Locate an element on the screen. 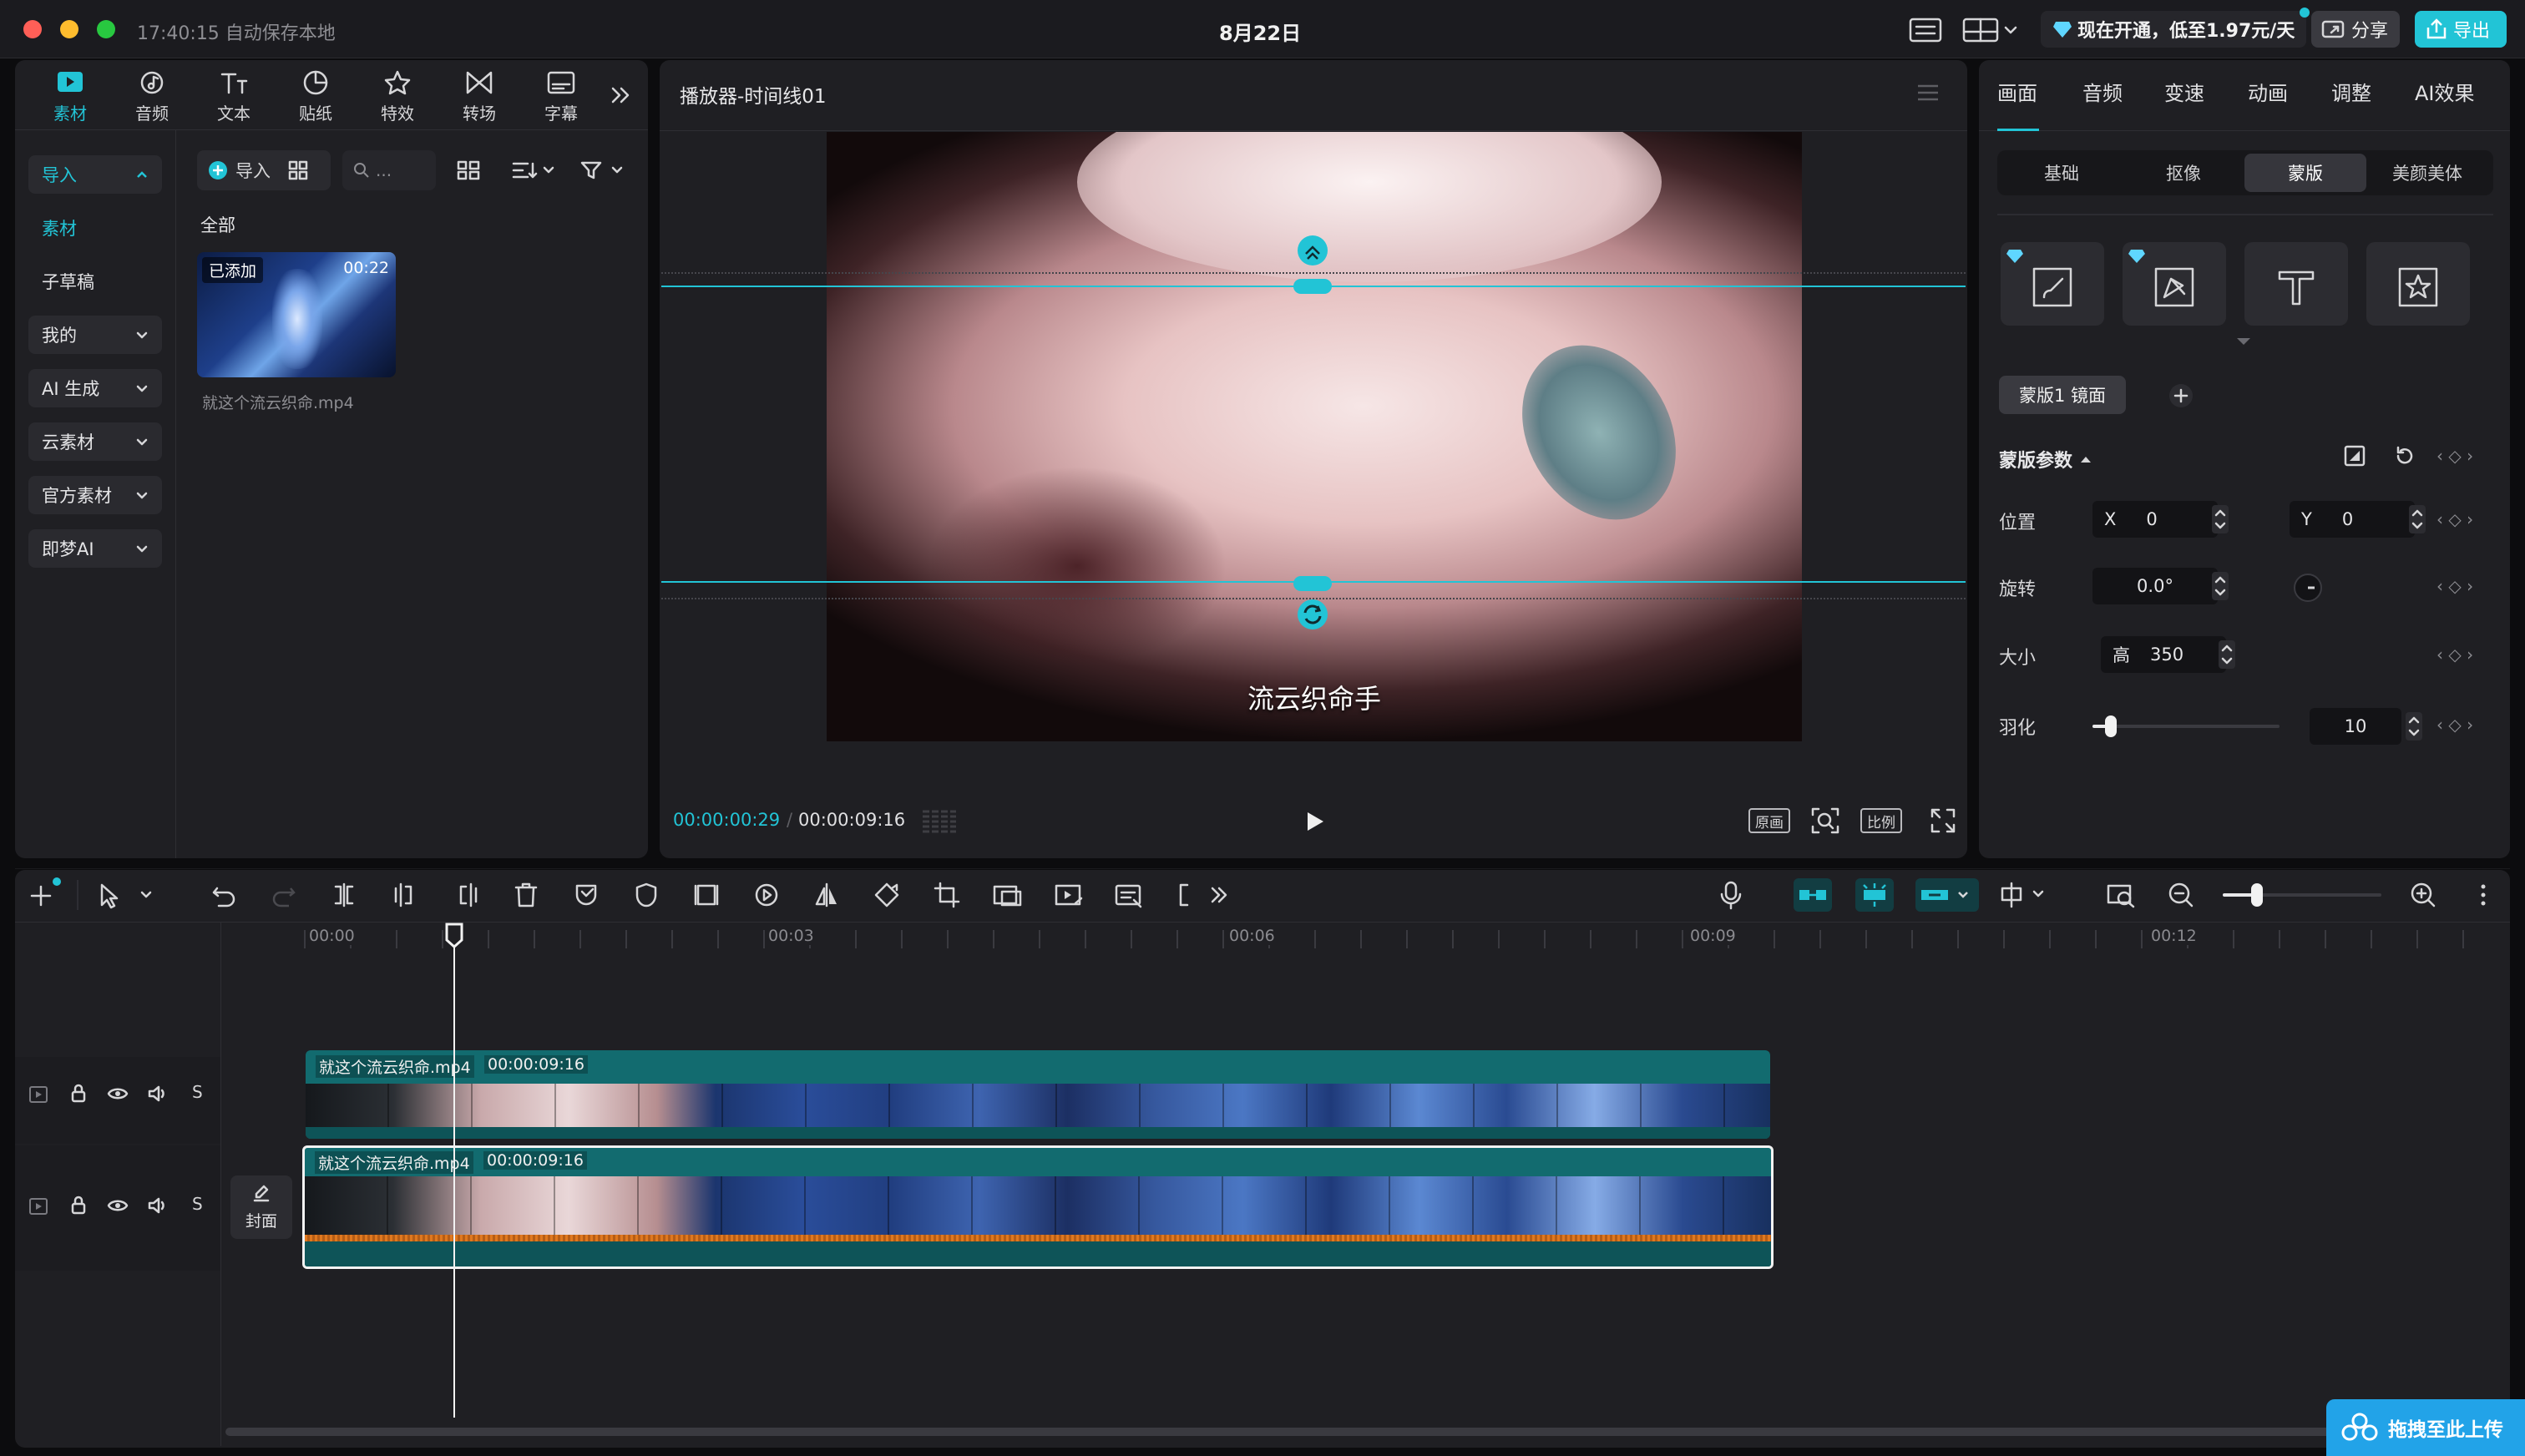 This screenshot has height=1456, width=2525. segment-beauty: 美颜美体 is located at coordinates (2427, 173).